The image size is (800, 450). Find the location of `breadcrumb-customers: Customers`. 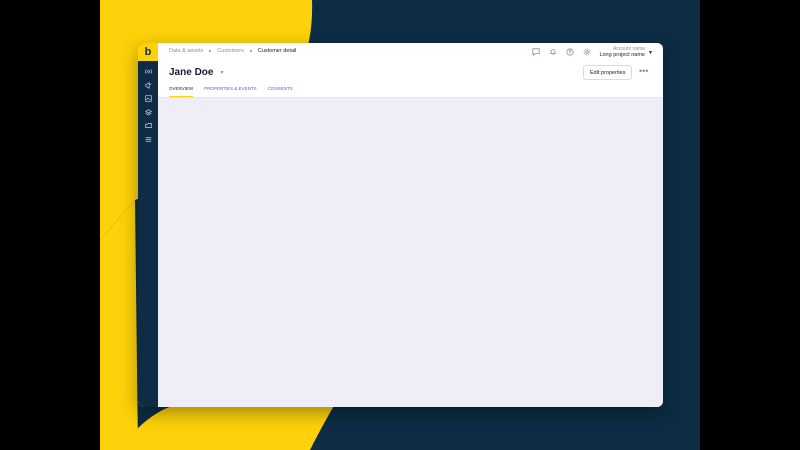

breadcrumb-customers: Customers is located at coordinates (230, 51).